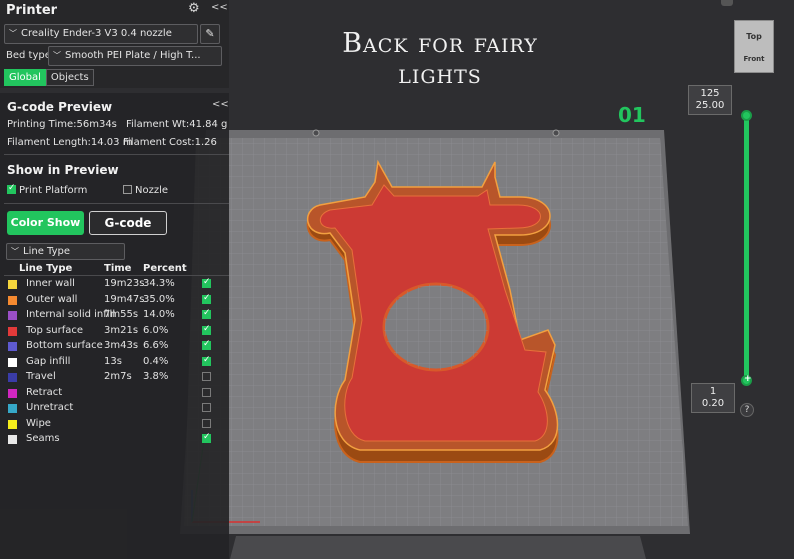  I want to click on view-type-value: Line Type, so click(46, 251).